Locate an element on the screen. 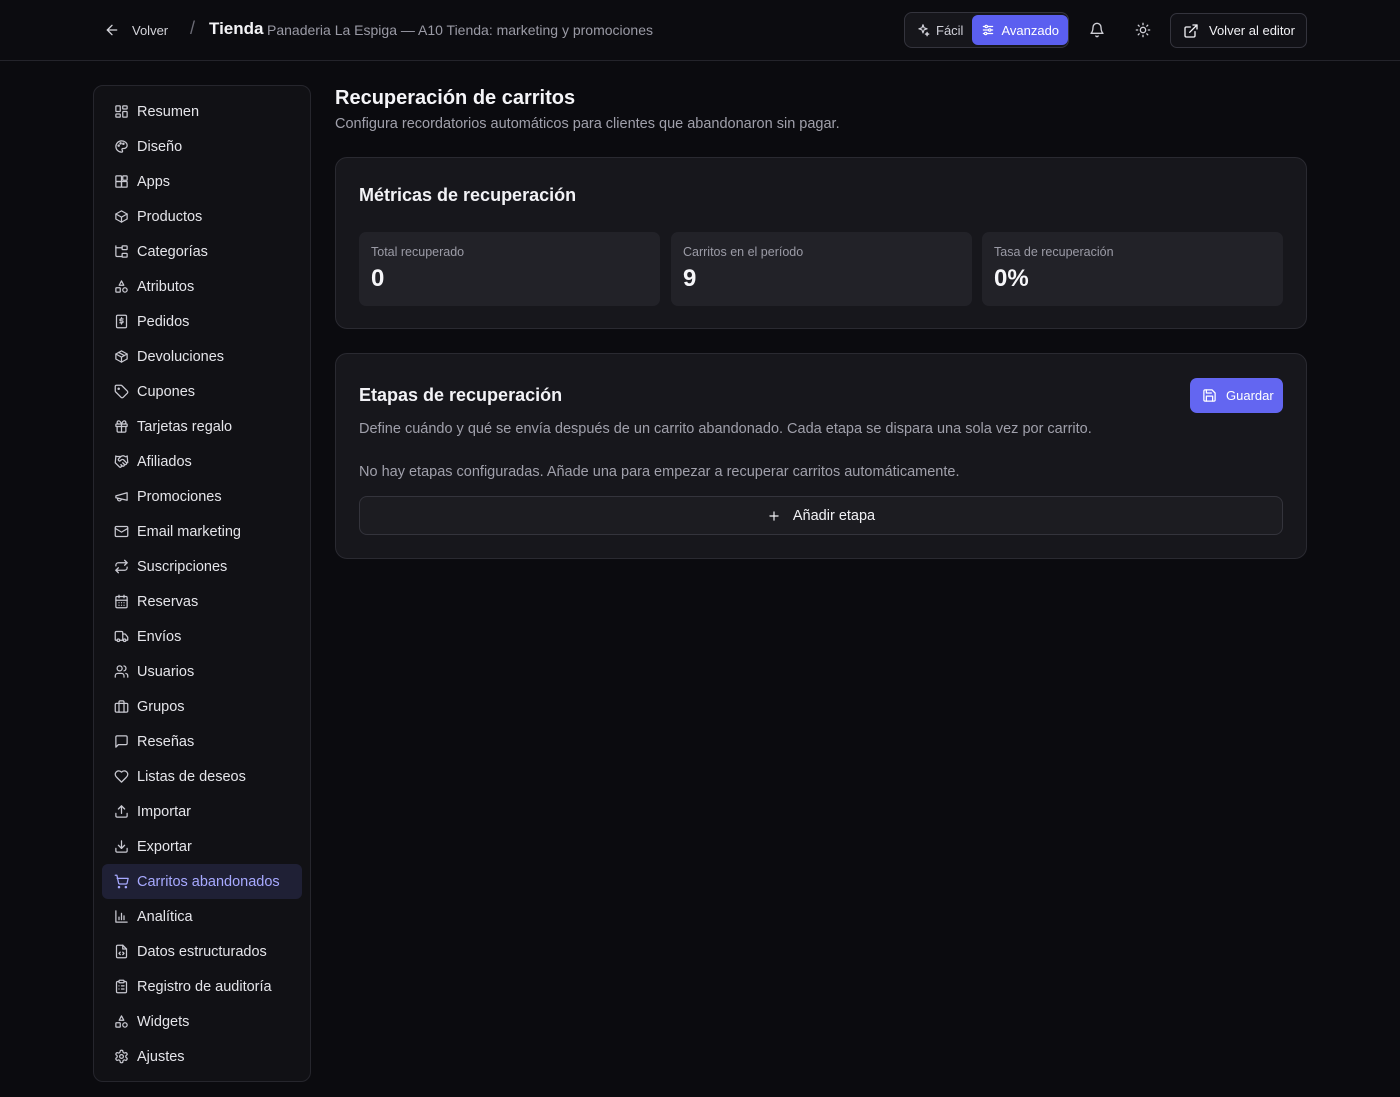  sidebar-item-reservas: Reservas is located at coordinates (202, 601).